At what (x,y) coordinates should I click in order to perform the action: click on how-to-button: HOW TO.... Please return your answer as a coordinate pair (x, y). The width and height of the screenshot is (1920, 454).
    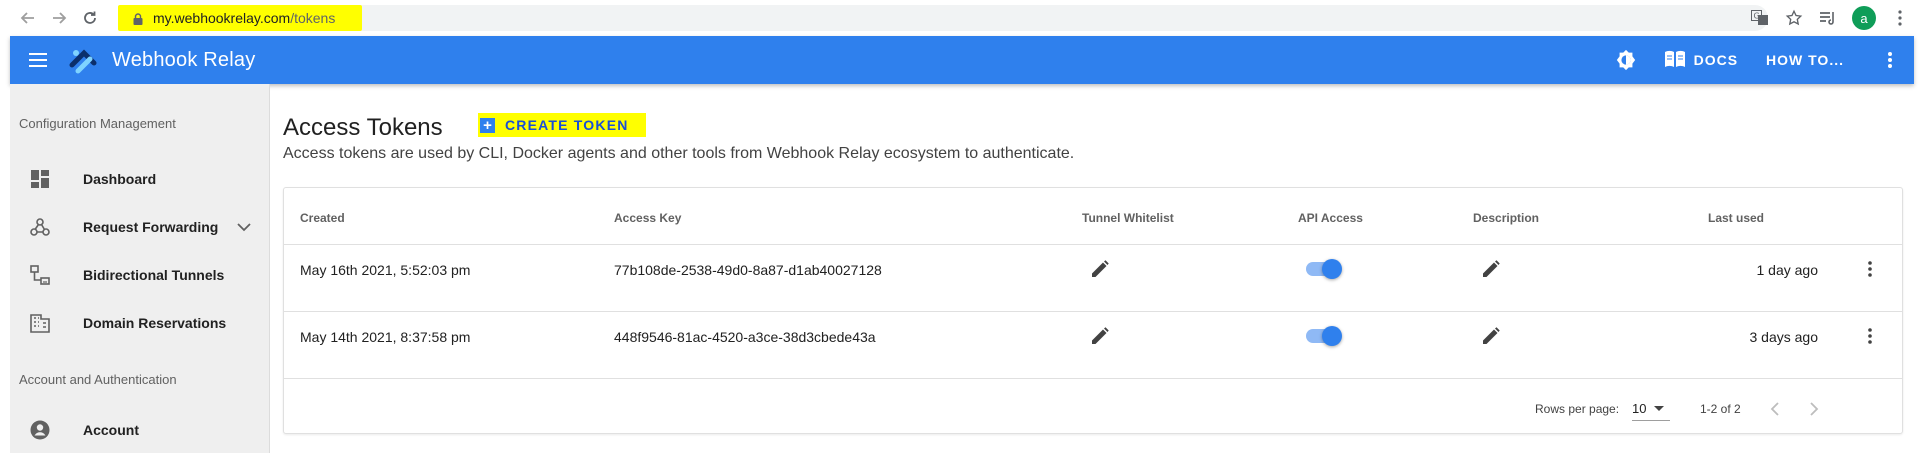
    Looking at the image, I should click on (1805, 60).